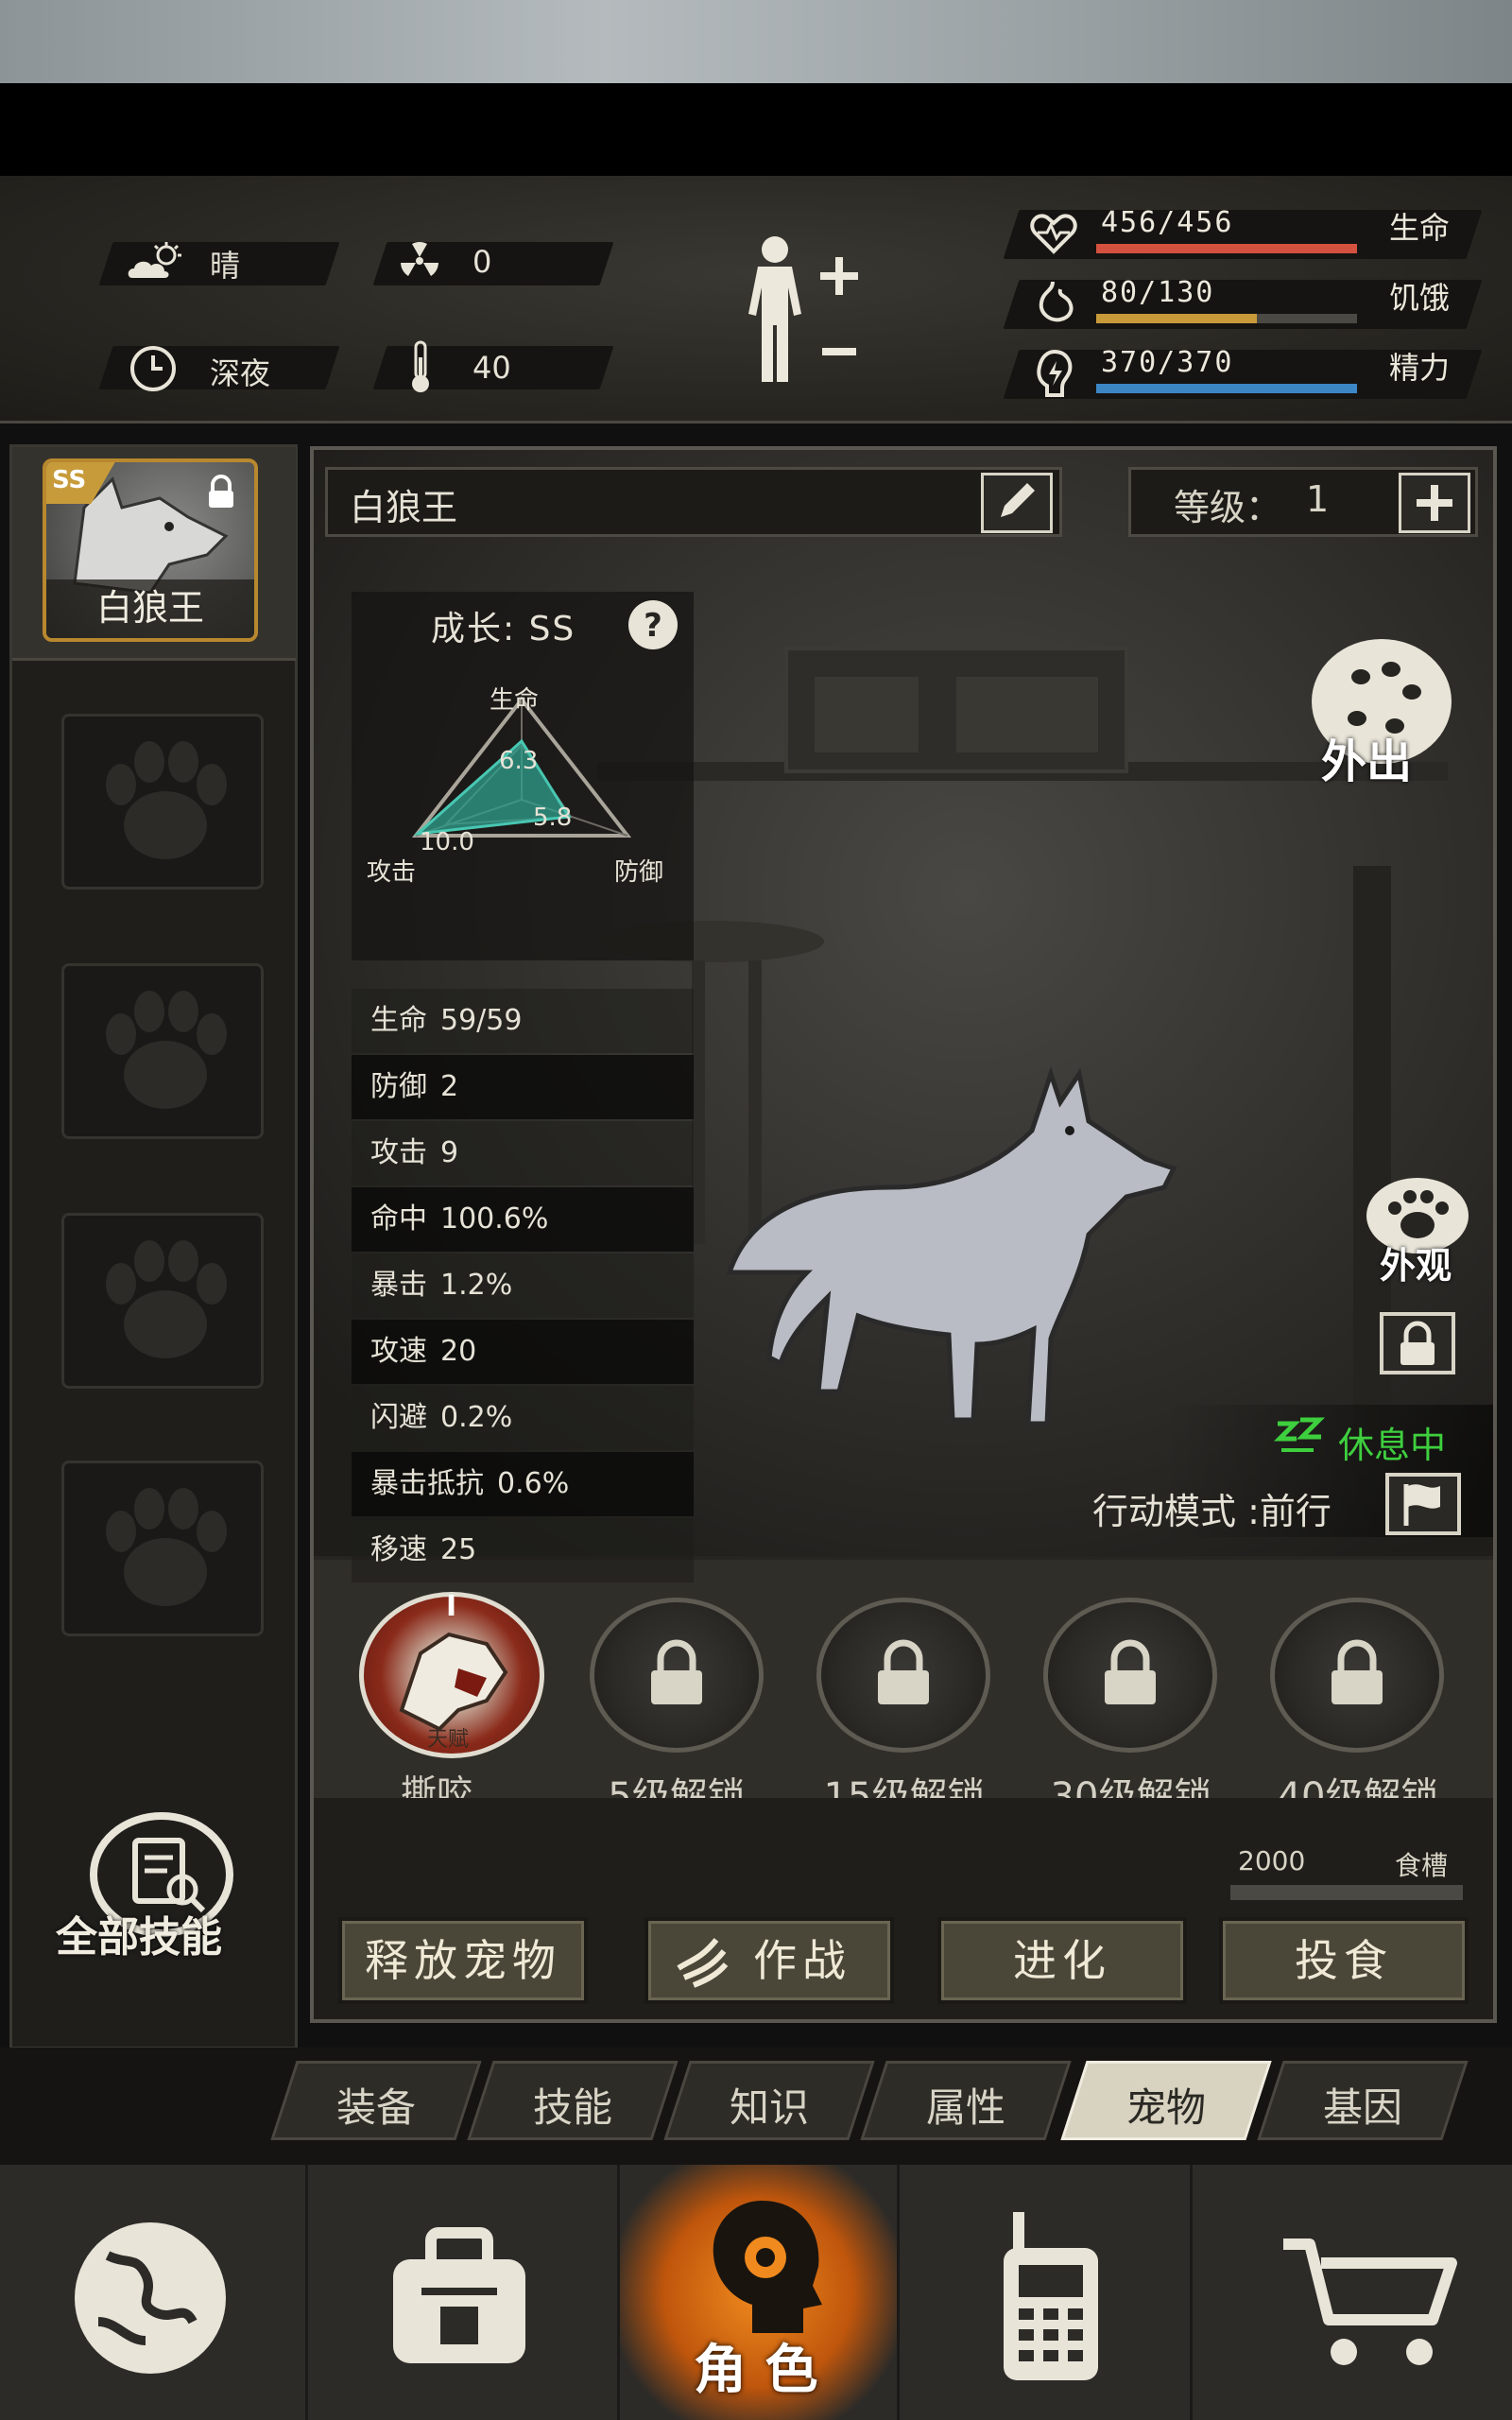 This screenshot has height=2420, width=1512. Describe the element at coordinates (1212, 1511) in the screenshot. I see `action-mode-label: 行动模式 :前行` at that location.